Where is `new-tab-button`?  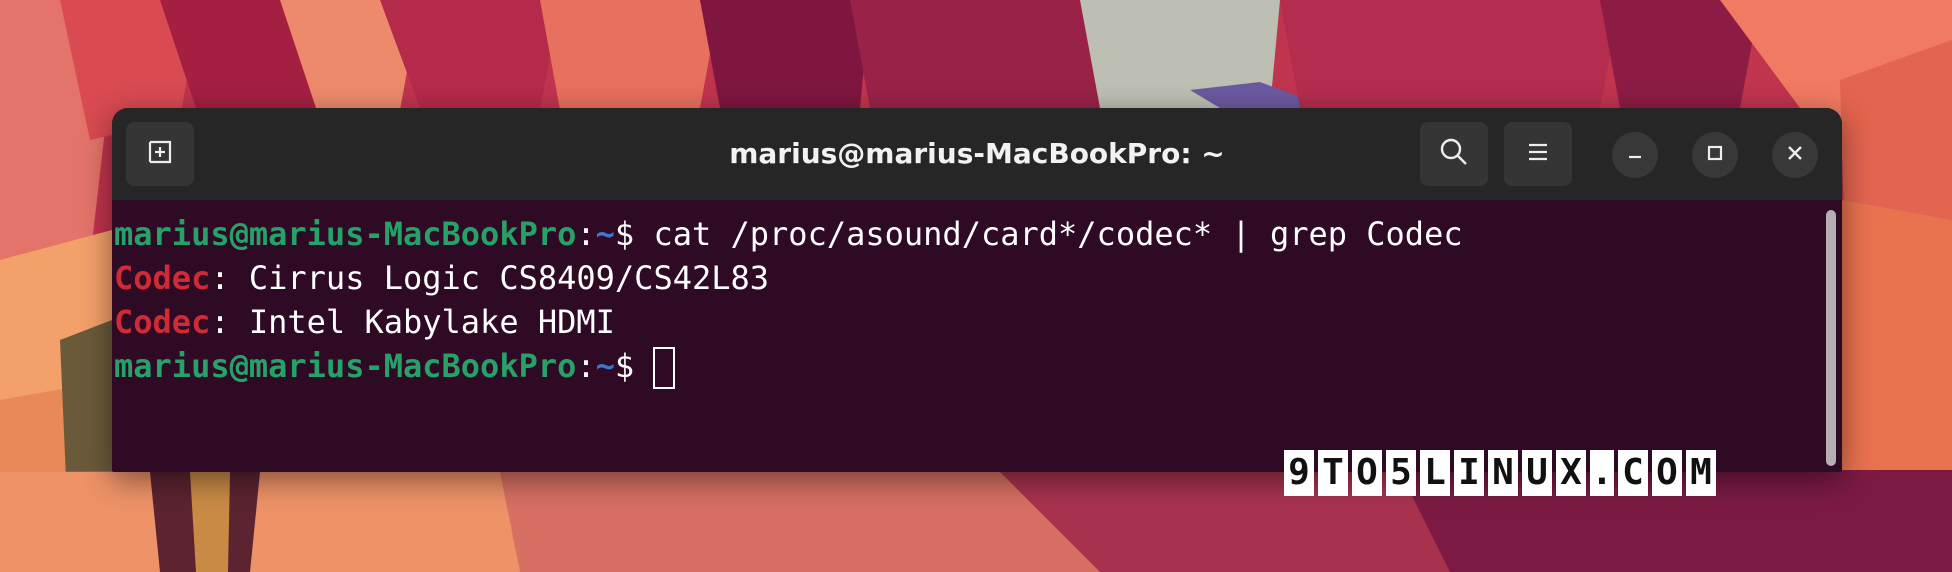 new-tab-button is located at coordinates (160, 154).